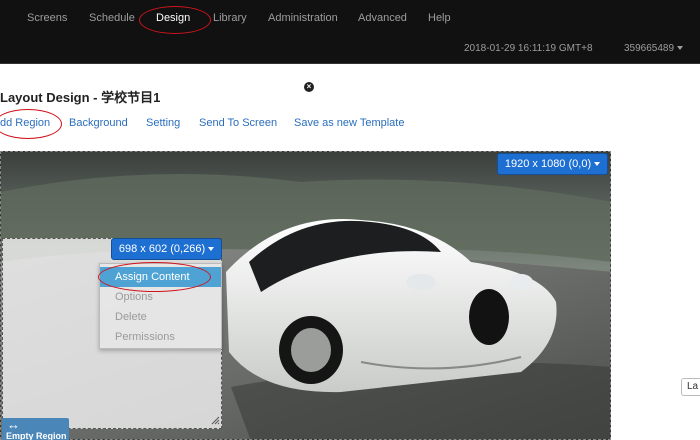  Describe the element at coordinates (303, 18) in the screenshot. I see `nav-administration: Administration` at that location.